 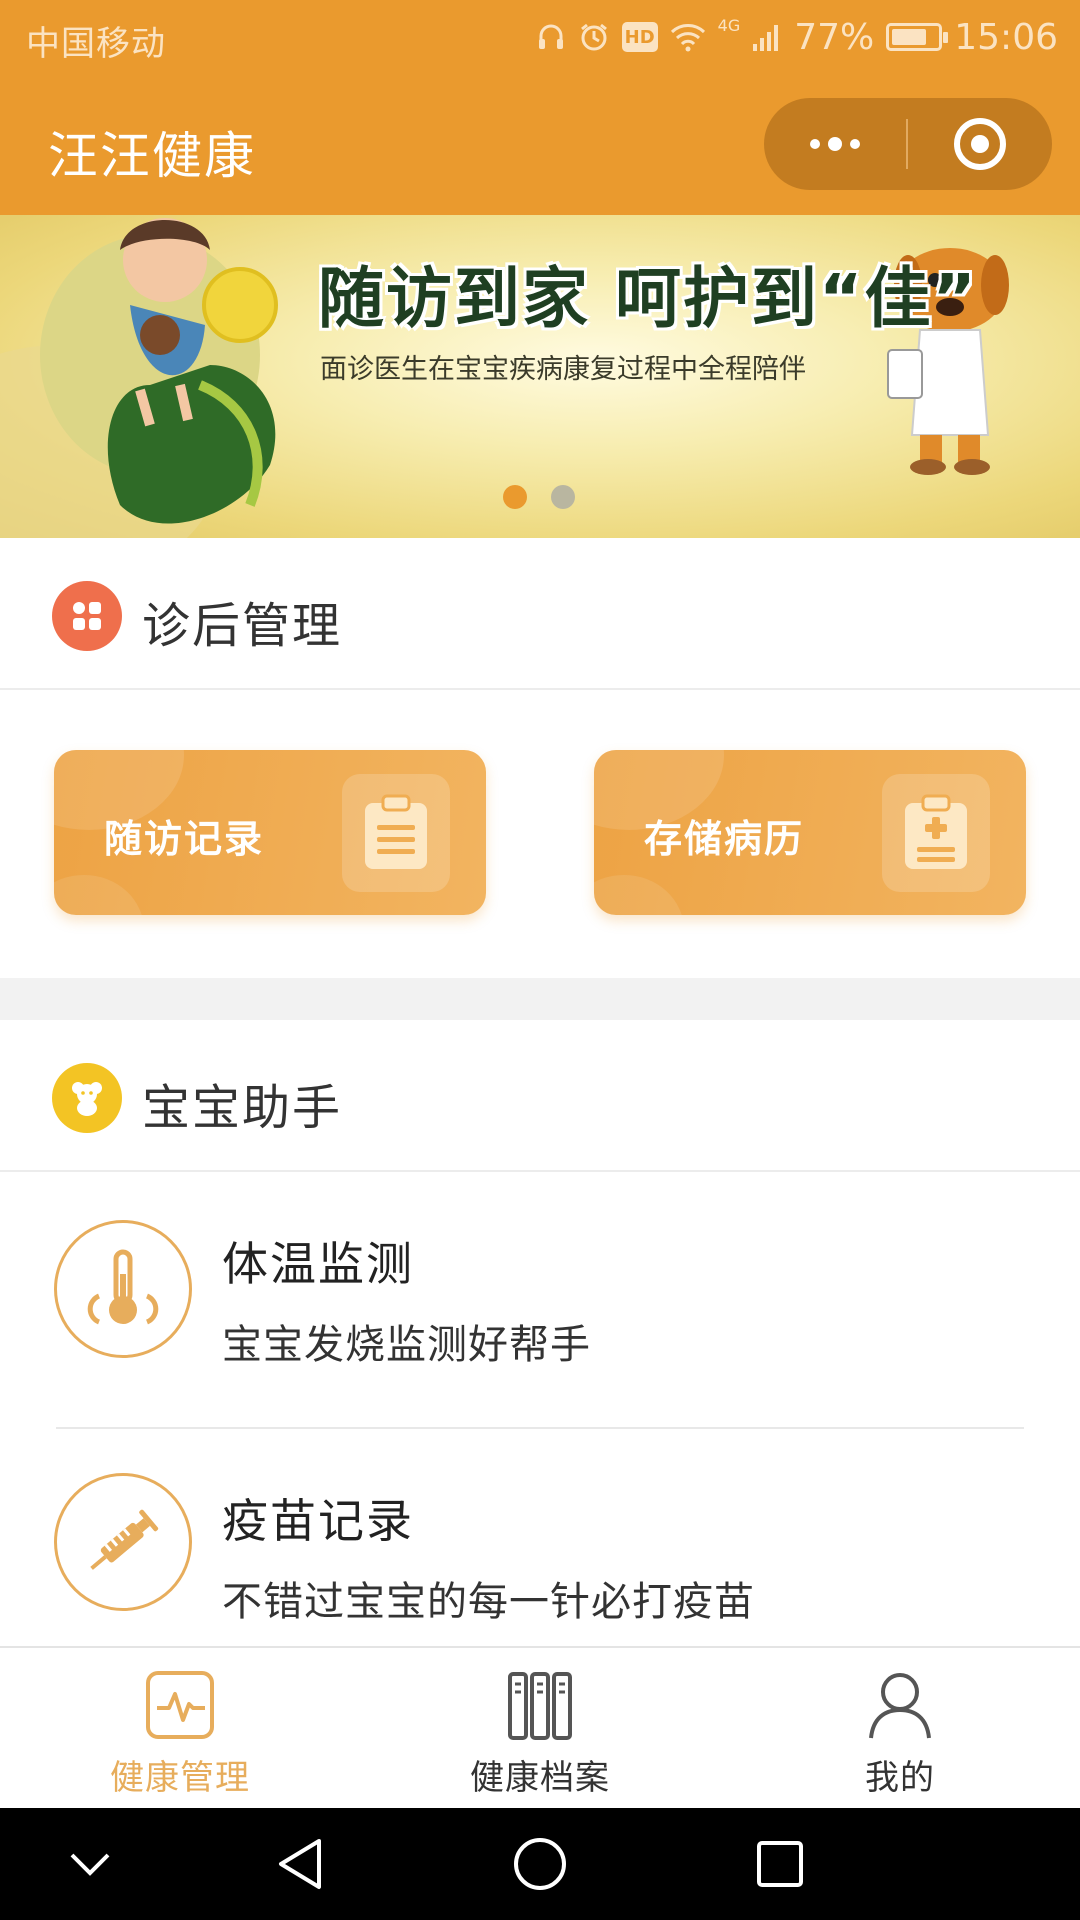 What do you see at coordinates (180, 1707) in the screenshot?
I see `pulse-icon` at bounding box center [180, 1707].